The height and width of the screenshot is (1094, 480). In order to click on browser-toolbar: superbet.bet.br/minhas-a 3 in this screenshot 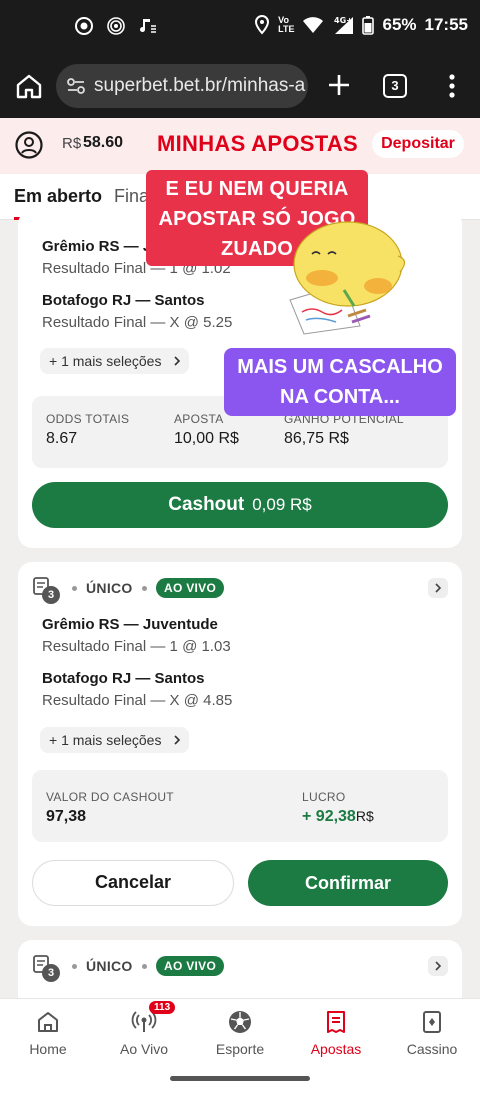, I will do `click(240, 86)`.